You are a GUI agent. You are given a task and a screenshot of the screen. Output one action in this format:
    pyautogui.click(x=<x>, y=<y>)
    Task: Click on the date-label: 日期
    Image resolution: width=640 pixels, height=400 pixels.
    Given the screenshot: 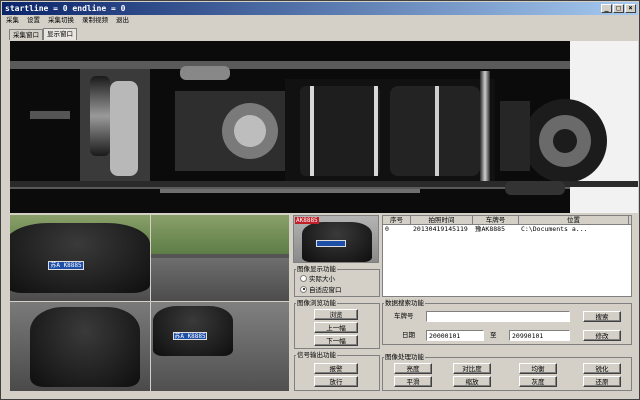 What is the action you would take?
    pyautogui.click(x=408, y=335)
    